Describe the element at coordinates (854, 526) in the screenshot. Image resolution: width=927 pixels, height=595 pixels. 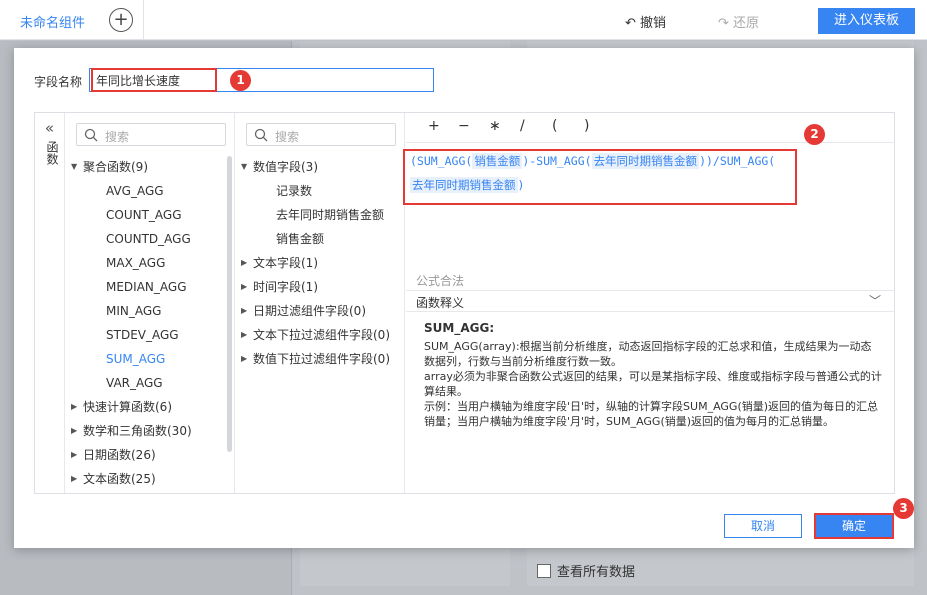
I see `annotation-highlight-confirm` at that location.